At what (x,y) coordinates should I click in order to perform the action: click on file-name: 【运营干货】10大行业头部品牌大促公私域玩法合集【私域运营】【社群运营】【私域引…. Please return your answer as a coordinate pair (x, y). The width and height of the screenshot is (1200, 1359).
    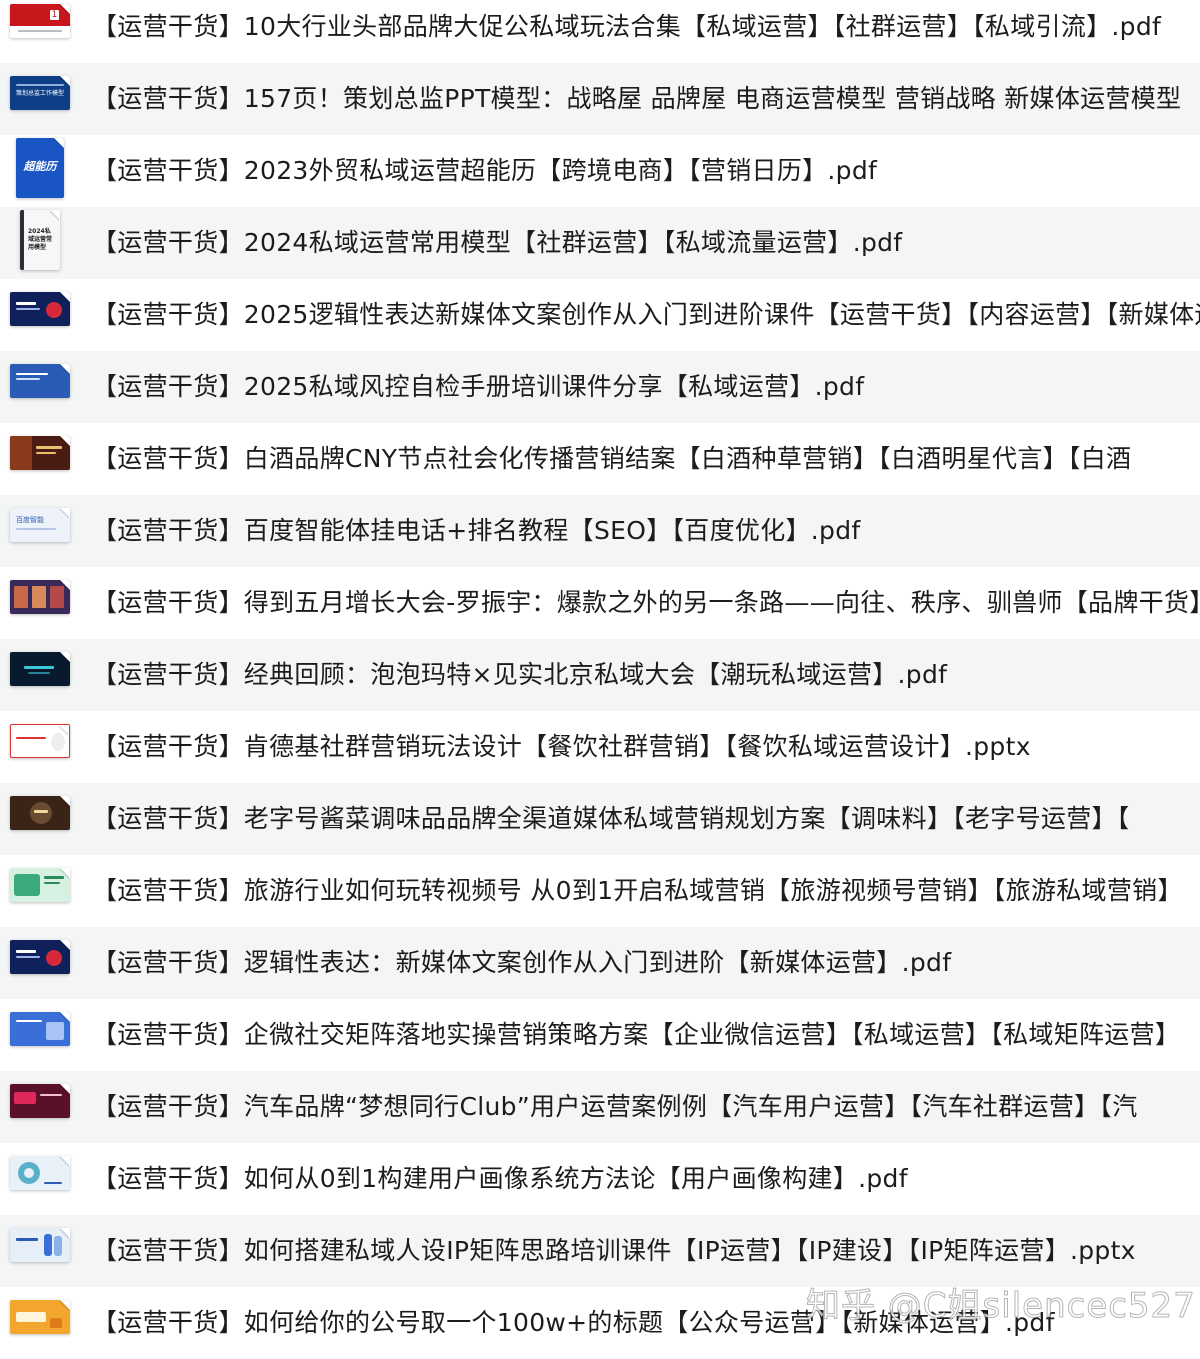
    Looking at the image, I should click on (627, 26).